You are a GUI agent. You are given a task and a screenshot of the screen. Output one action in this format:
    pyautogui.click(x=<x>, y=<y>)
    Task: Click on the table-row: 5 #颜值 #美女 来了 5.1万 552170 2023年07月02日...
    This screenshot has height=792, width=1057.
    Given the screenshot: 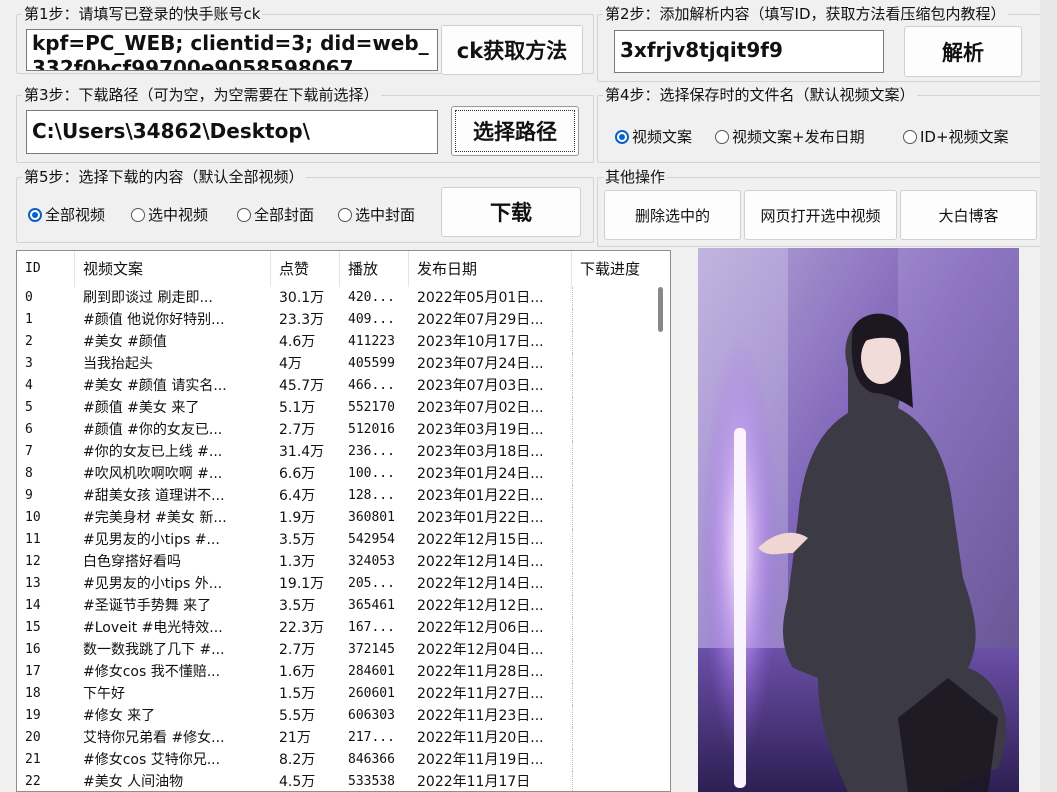 What is the action you would take?
    pyautogui.click(x=337, y=408)
    